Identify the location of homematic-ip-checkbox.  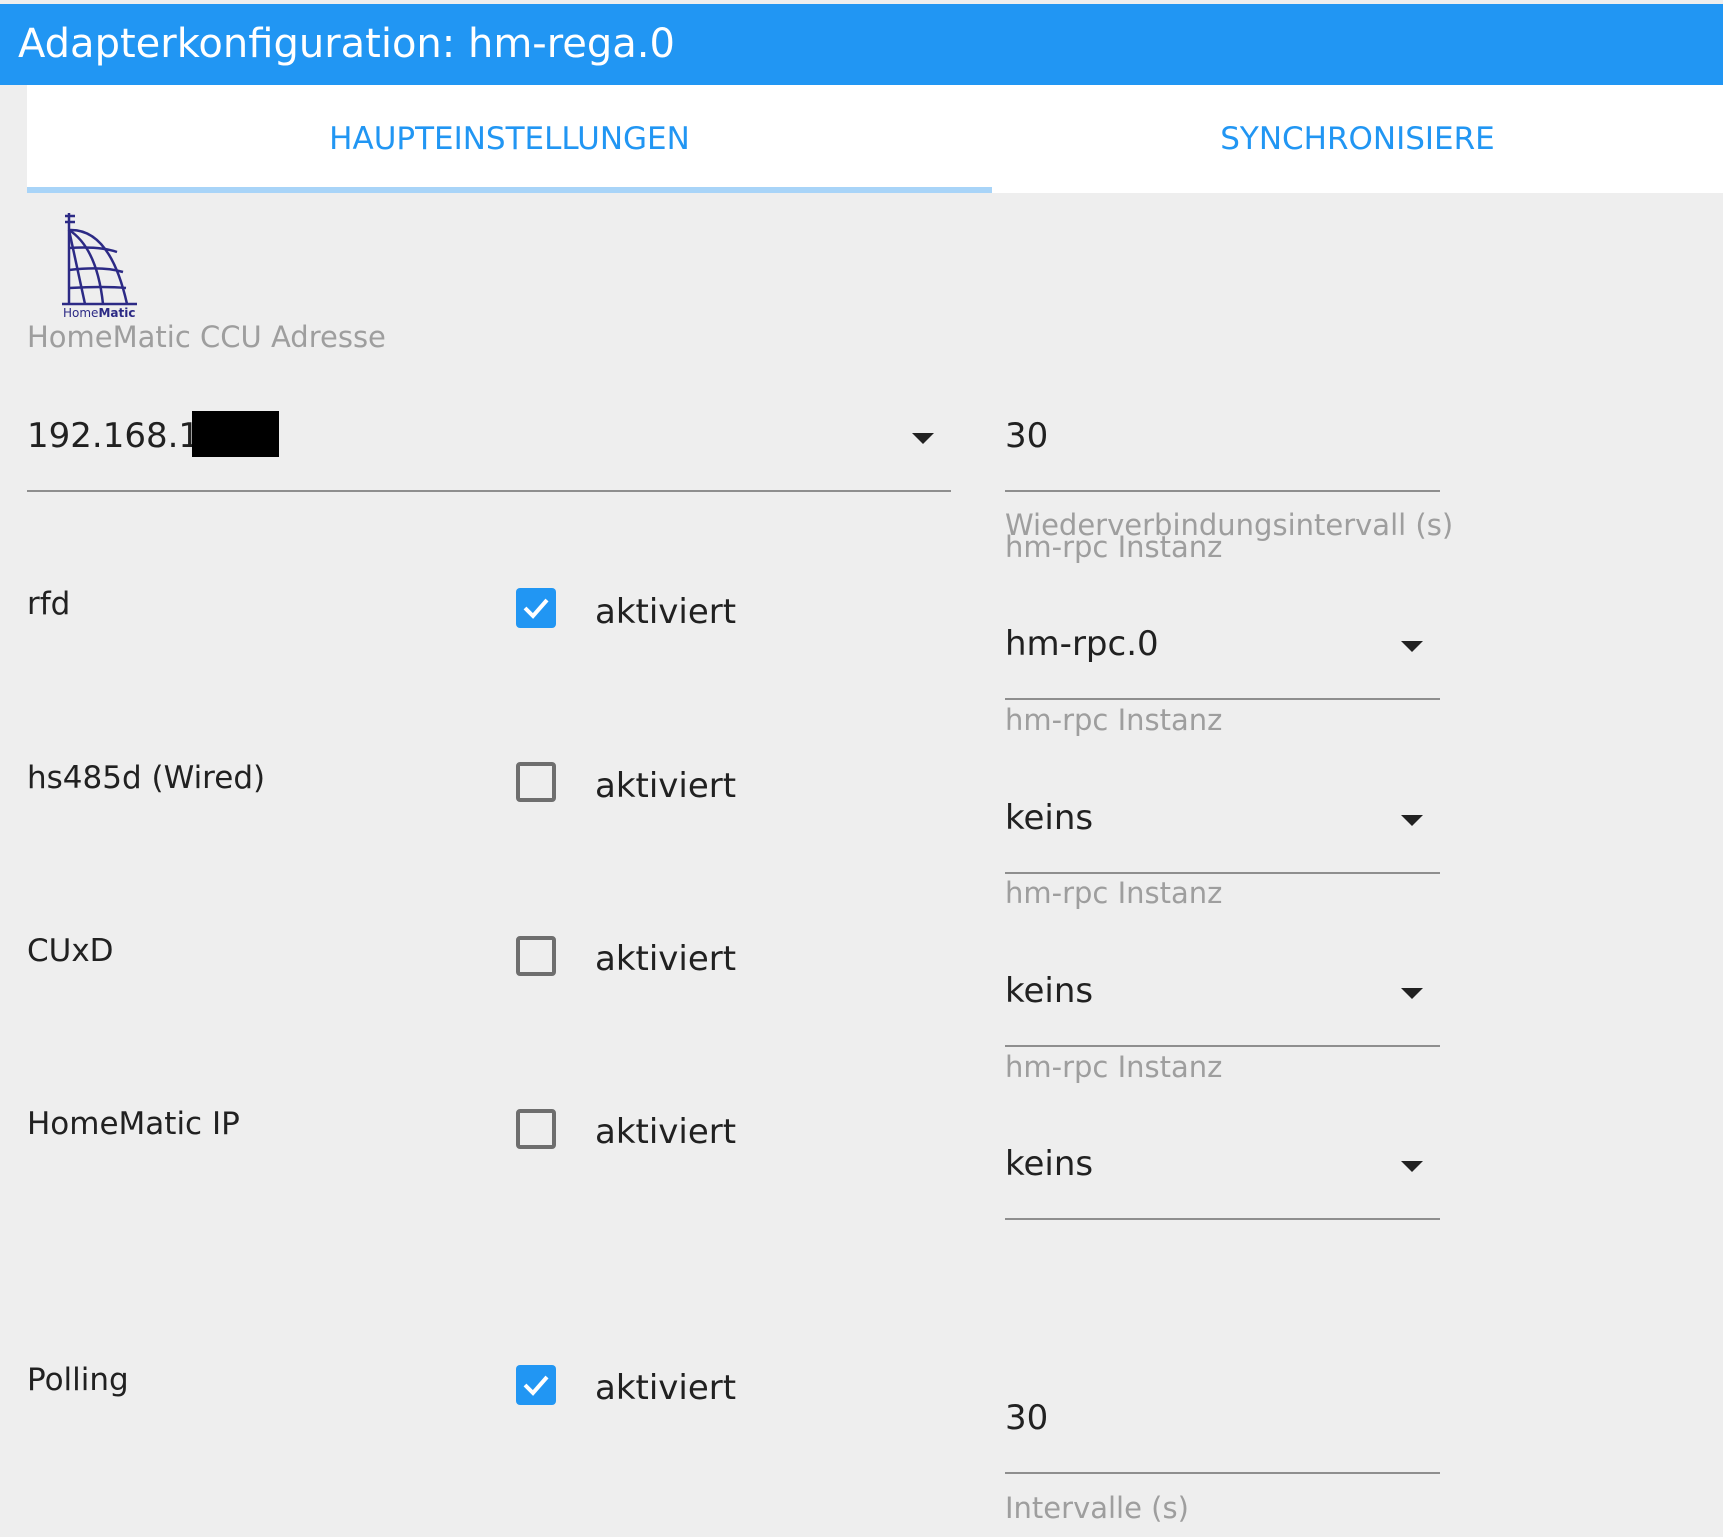
(536, 1129).